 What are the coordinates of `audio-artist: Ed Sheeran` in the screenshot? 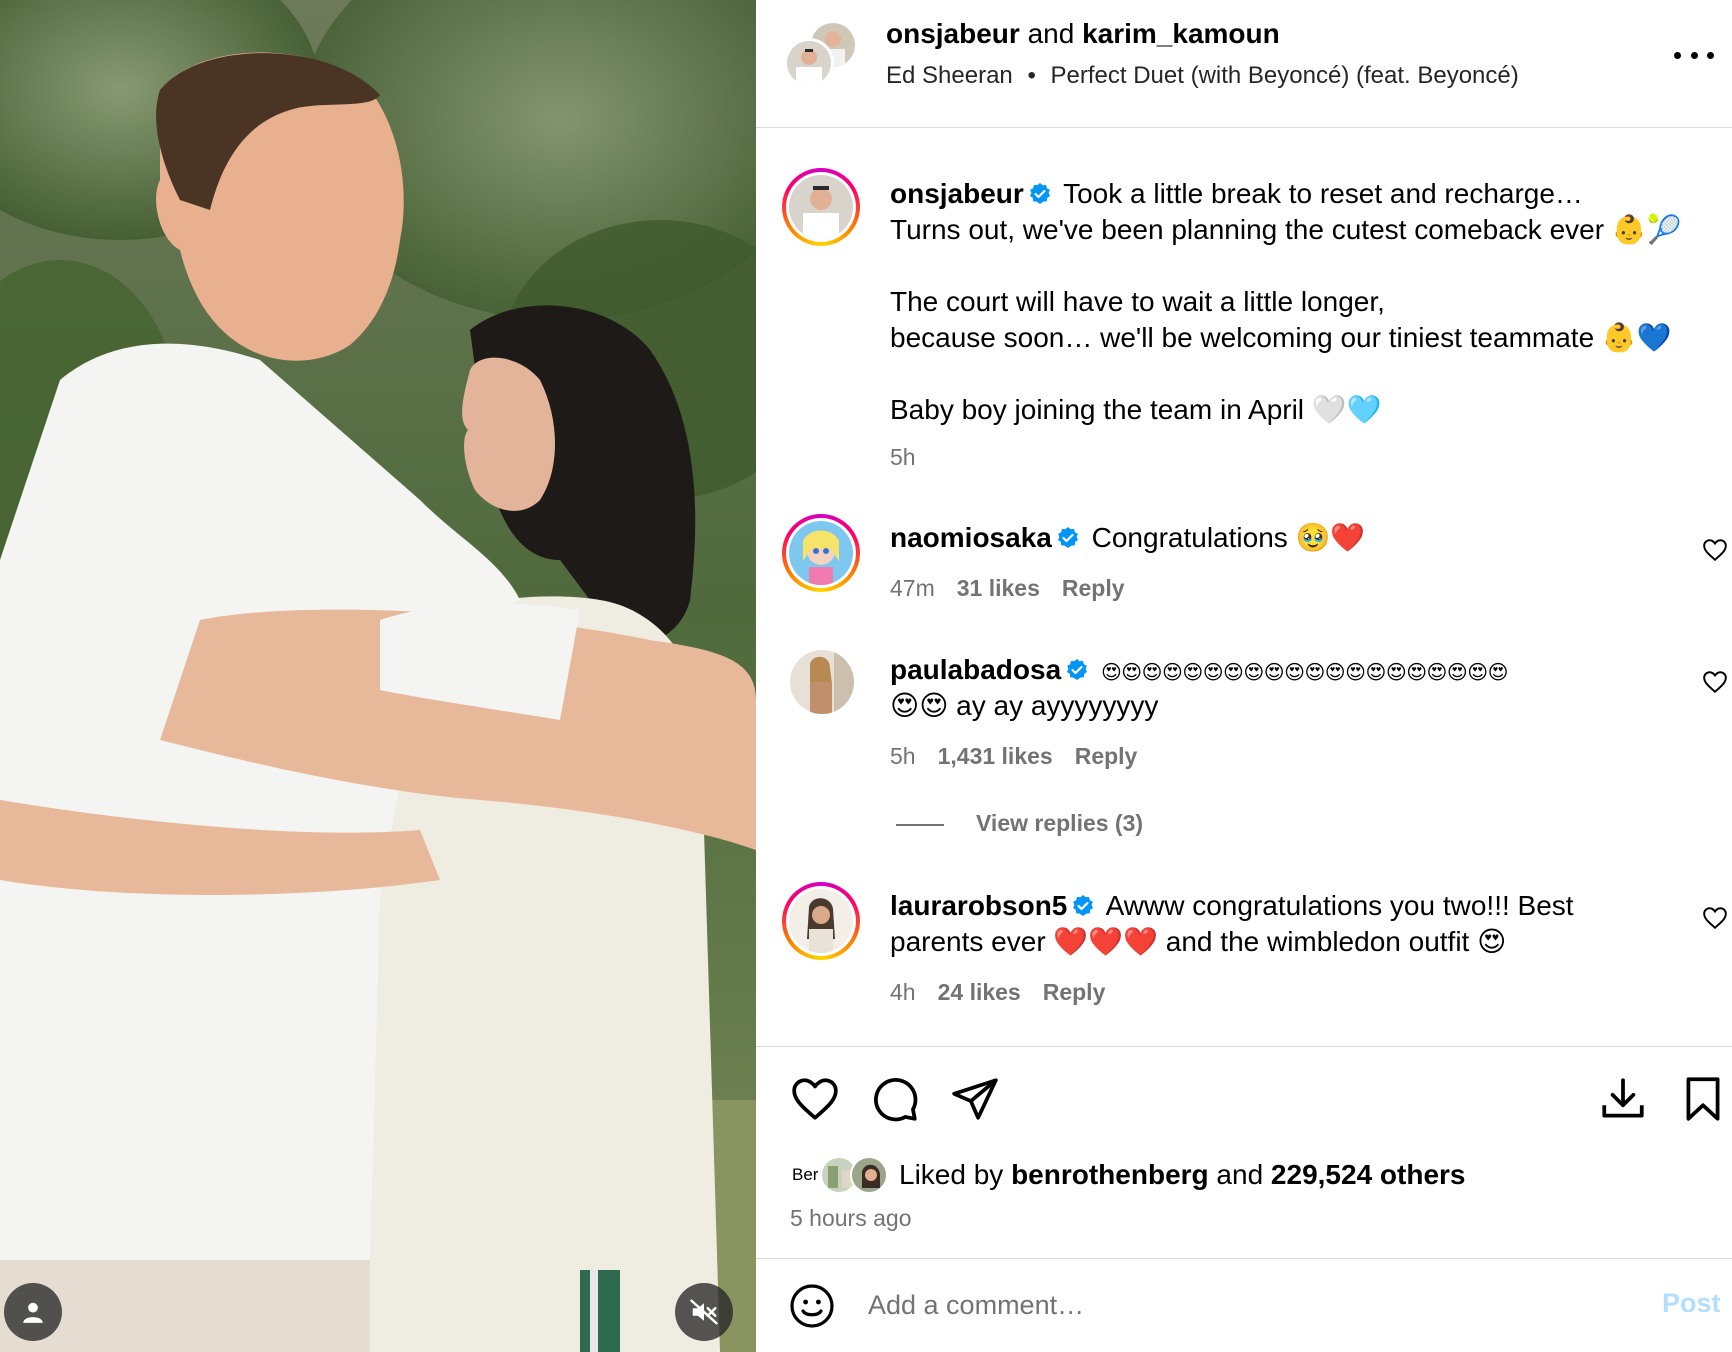 It's located at (949, 75).